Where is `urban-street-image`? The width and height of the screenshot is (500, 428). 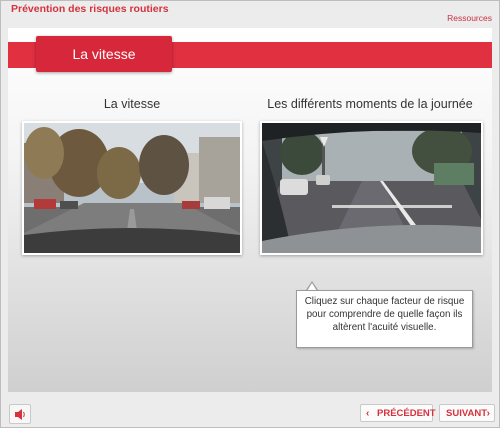 urban-street-image is located at coordinates (132, 188).